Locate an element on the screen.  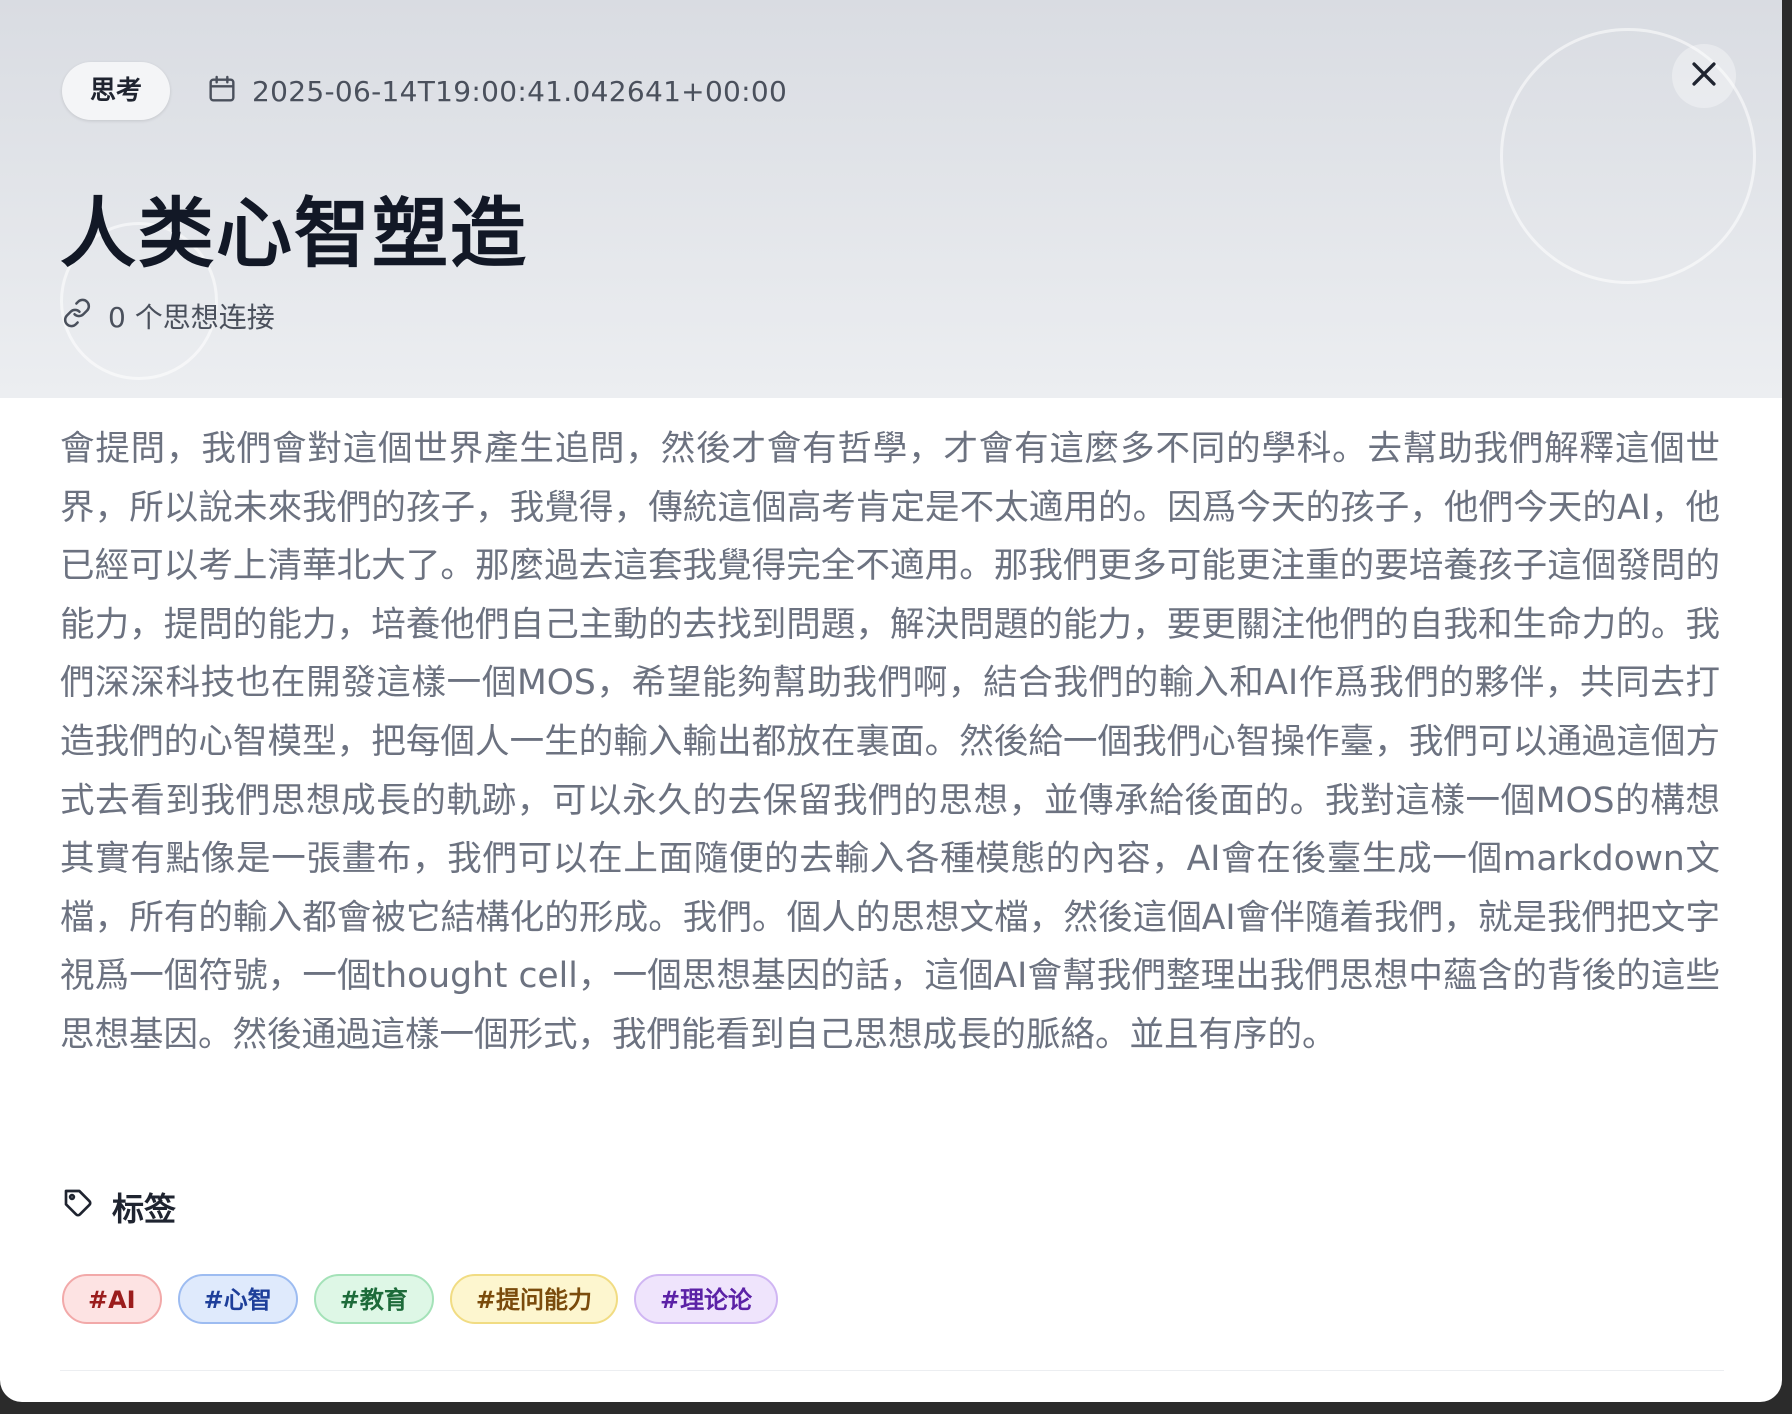
date-info: 2025-06-14T19:00:41.042641+00:00 is located at coordinates (496, 91).